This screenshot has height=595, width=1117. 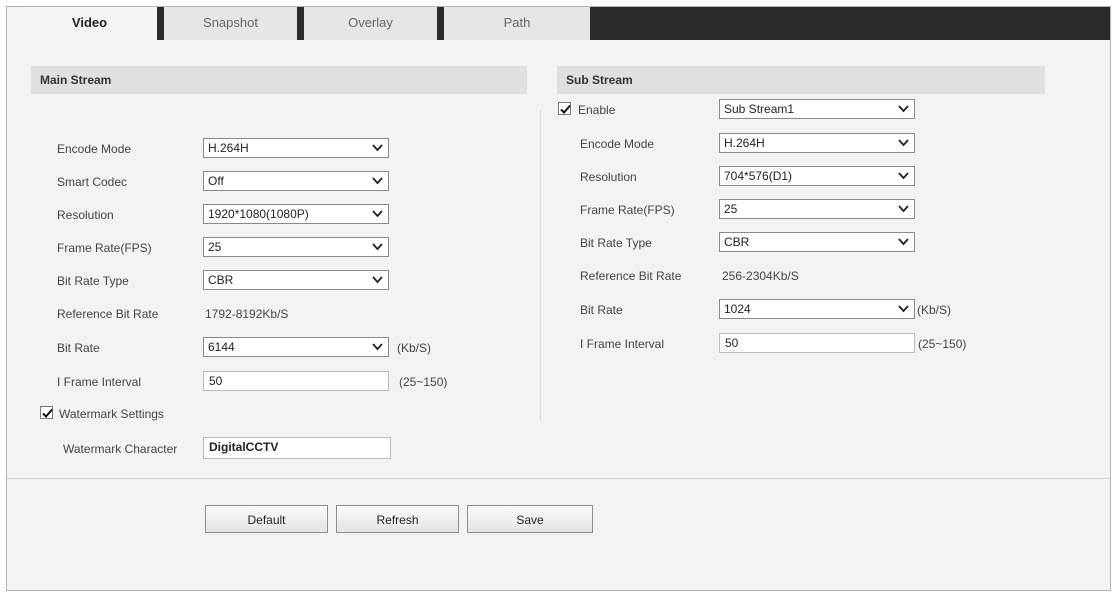 What do you see at coordinates (627, 210) in the screenshot?
I see `sub-frame-rate-label: Frame Rate(FPS)` at bounding box center [627, 210].